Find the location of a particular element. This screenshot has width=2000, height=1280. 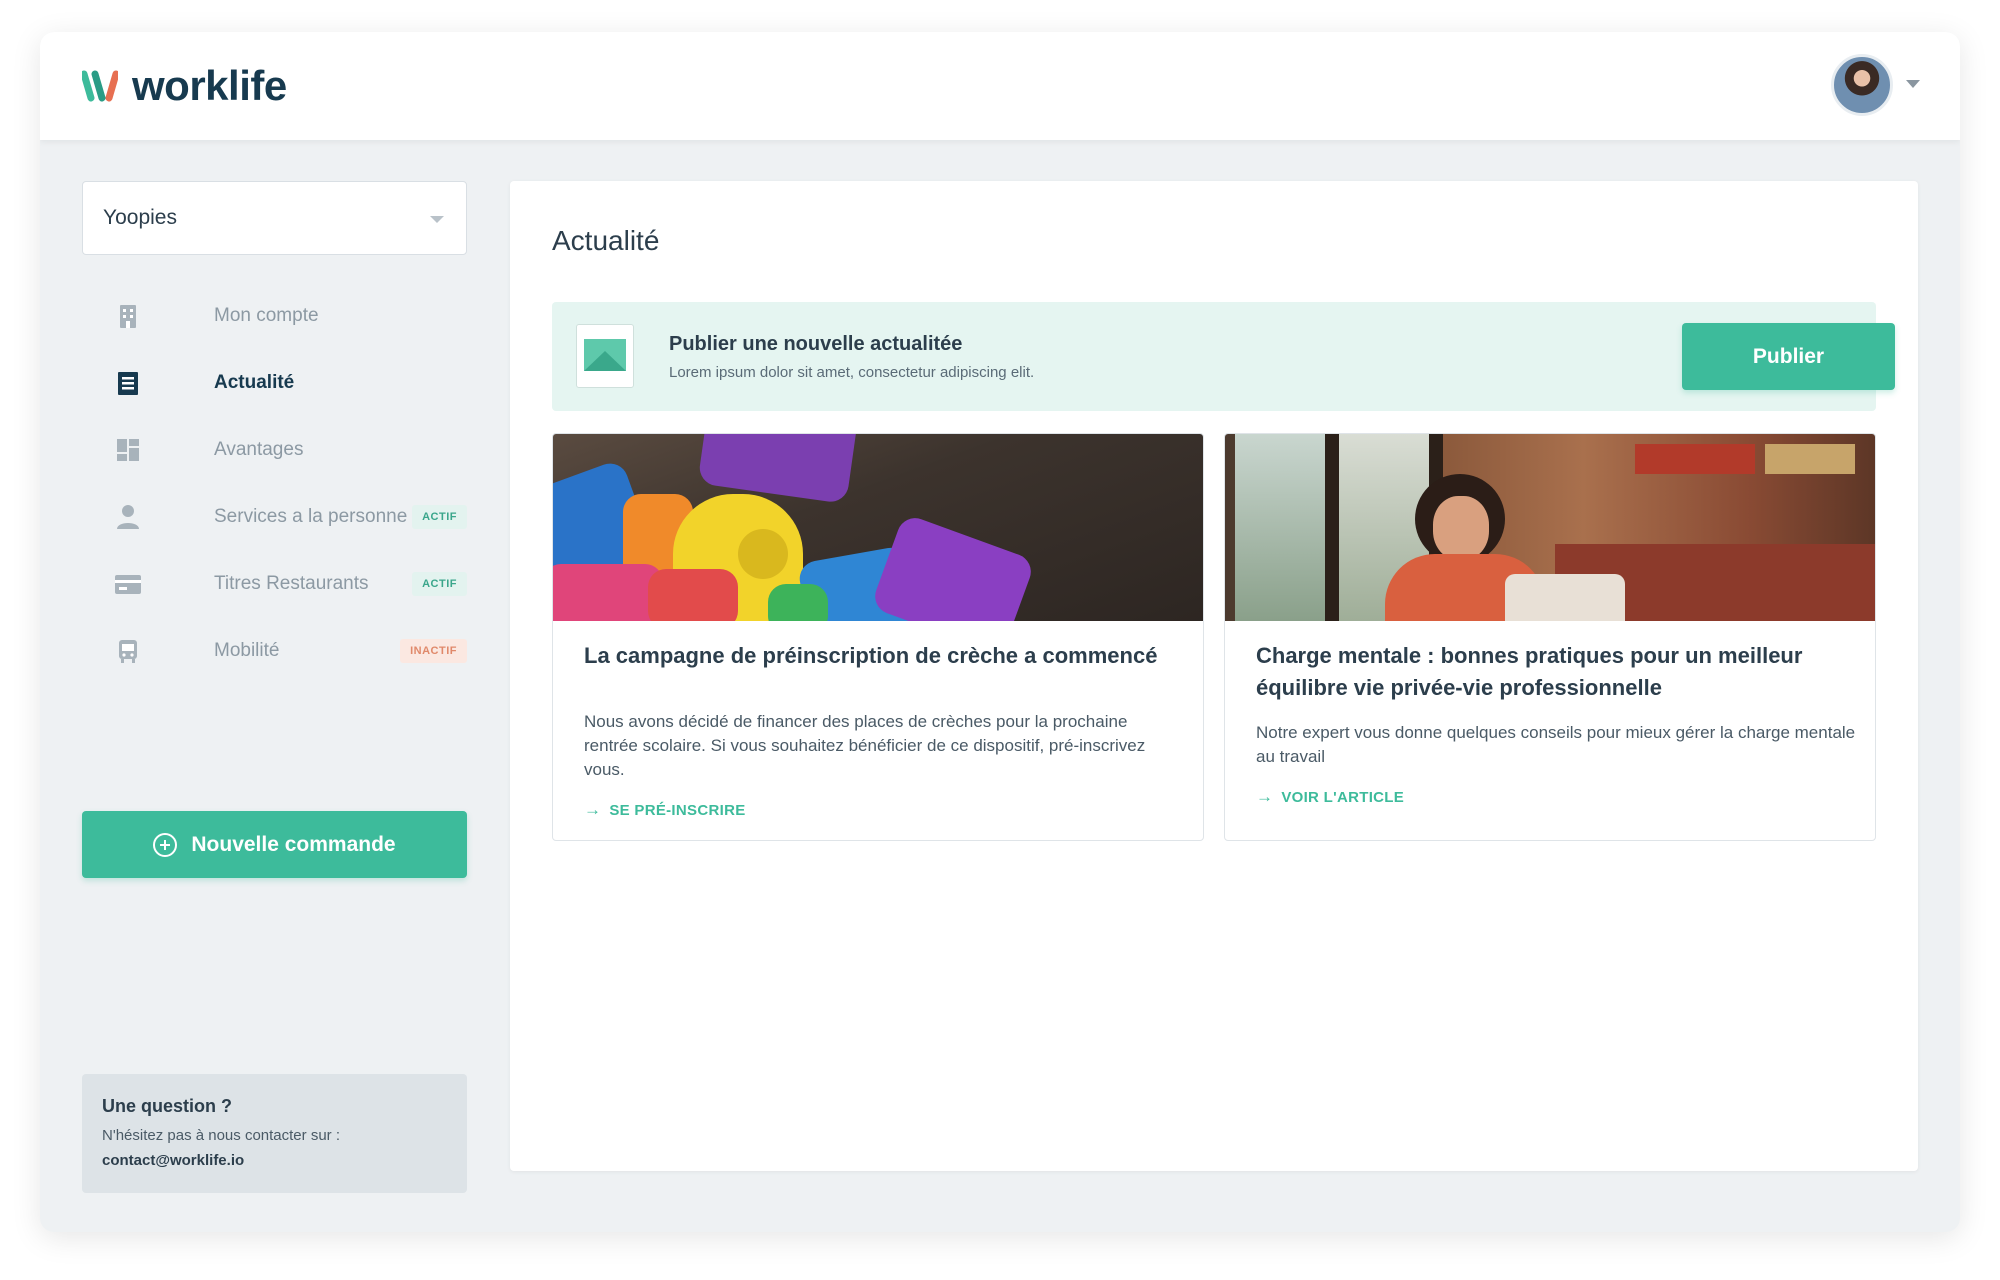

sidebar-item-label: Actualité is located at coordinates (254, 382).